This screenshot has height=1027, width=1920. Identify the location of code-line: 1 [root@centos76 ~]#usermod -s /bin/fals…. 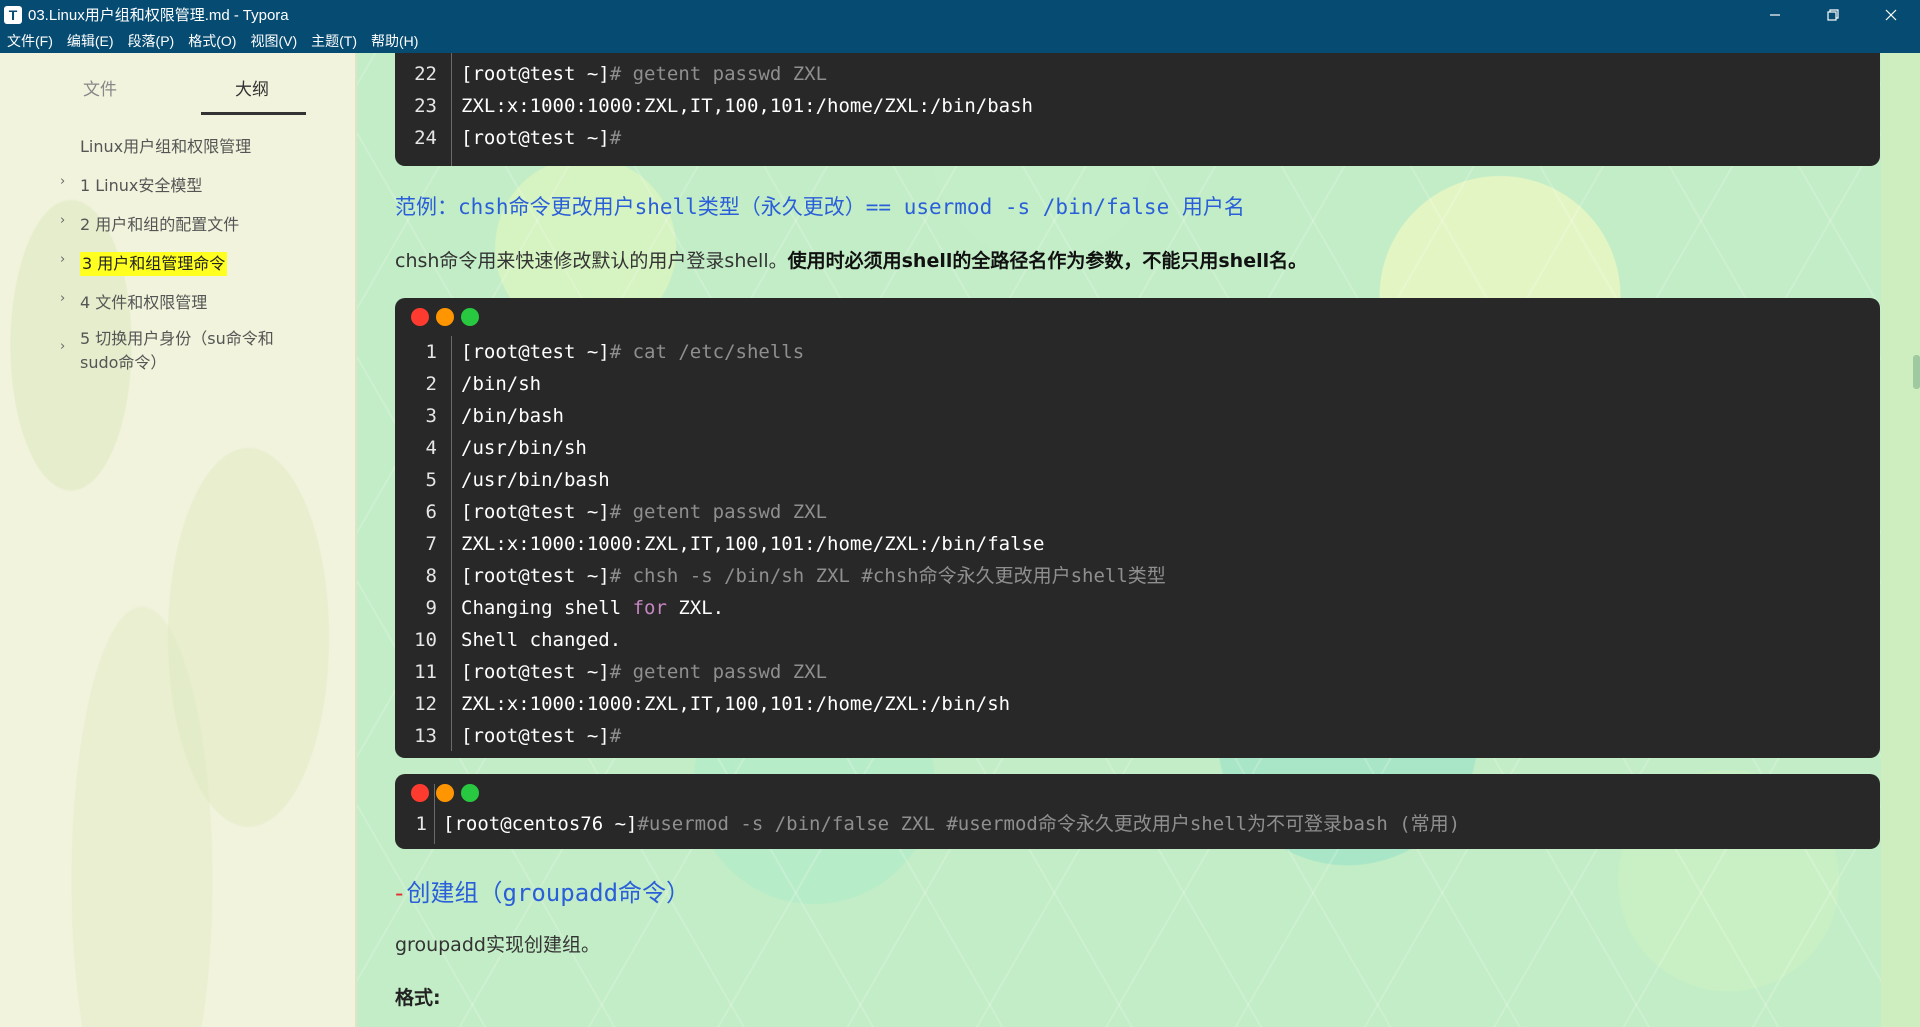
(928, 824).